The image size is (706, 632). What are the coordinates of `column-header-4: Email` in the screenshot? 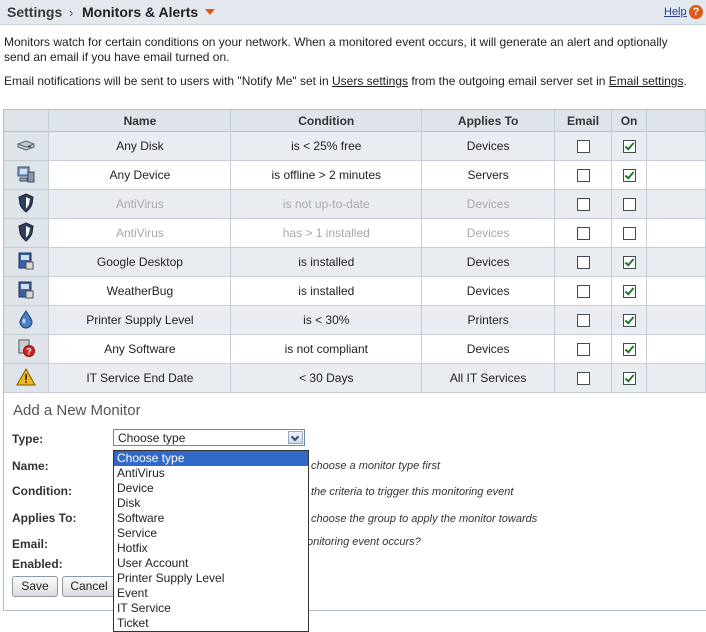 It's located at (583, 121).